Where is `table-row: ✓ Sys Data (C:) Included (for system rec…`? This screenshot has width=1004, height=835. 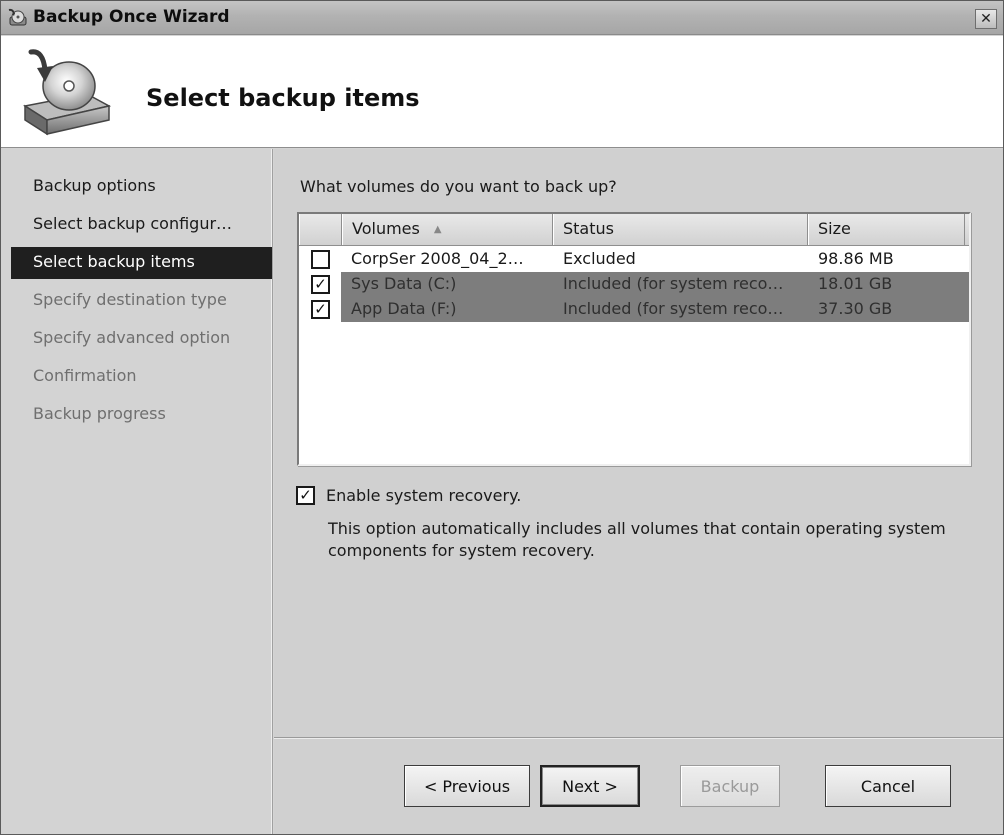 table-row: ✓ Sys Data (C:) Included (for system rec… is located at coordinates (634, 284).